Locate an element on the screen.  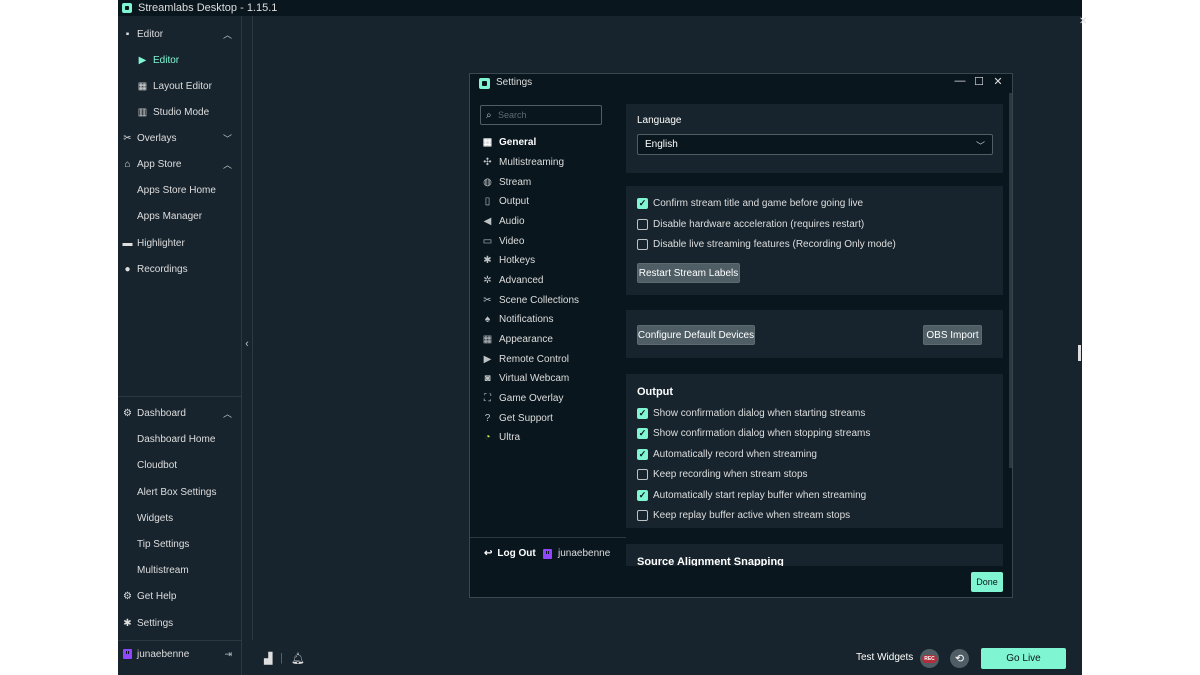
settings-search: ⌕ is located at coordinates (541, 115).